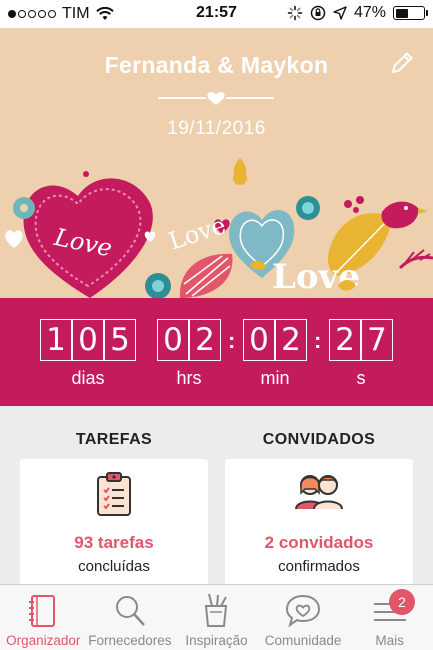 The image size is (433, 650). Describe the element at coordinates (389, 617) in the screenshot. I see `tab-mais: 2 Mais` at that location.